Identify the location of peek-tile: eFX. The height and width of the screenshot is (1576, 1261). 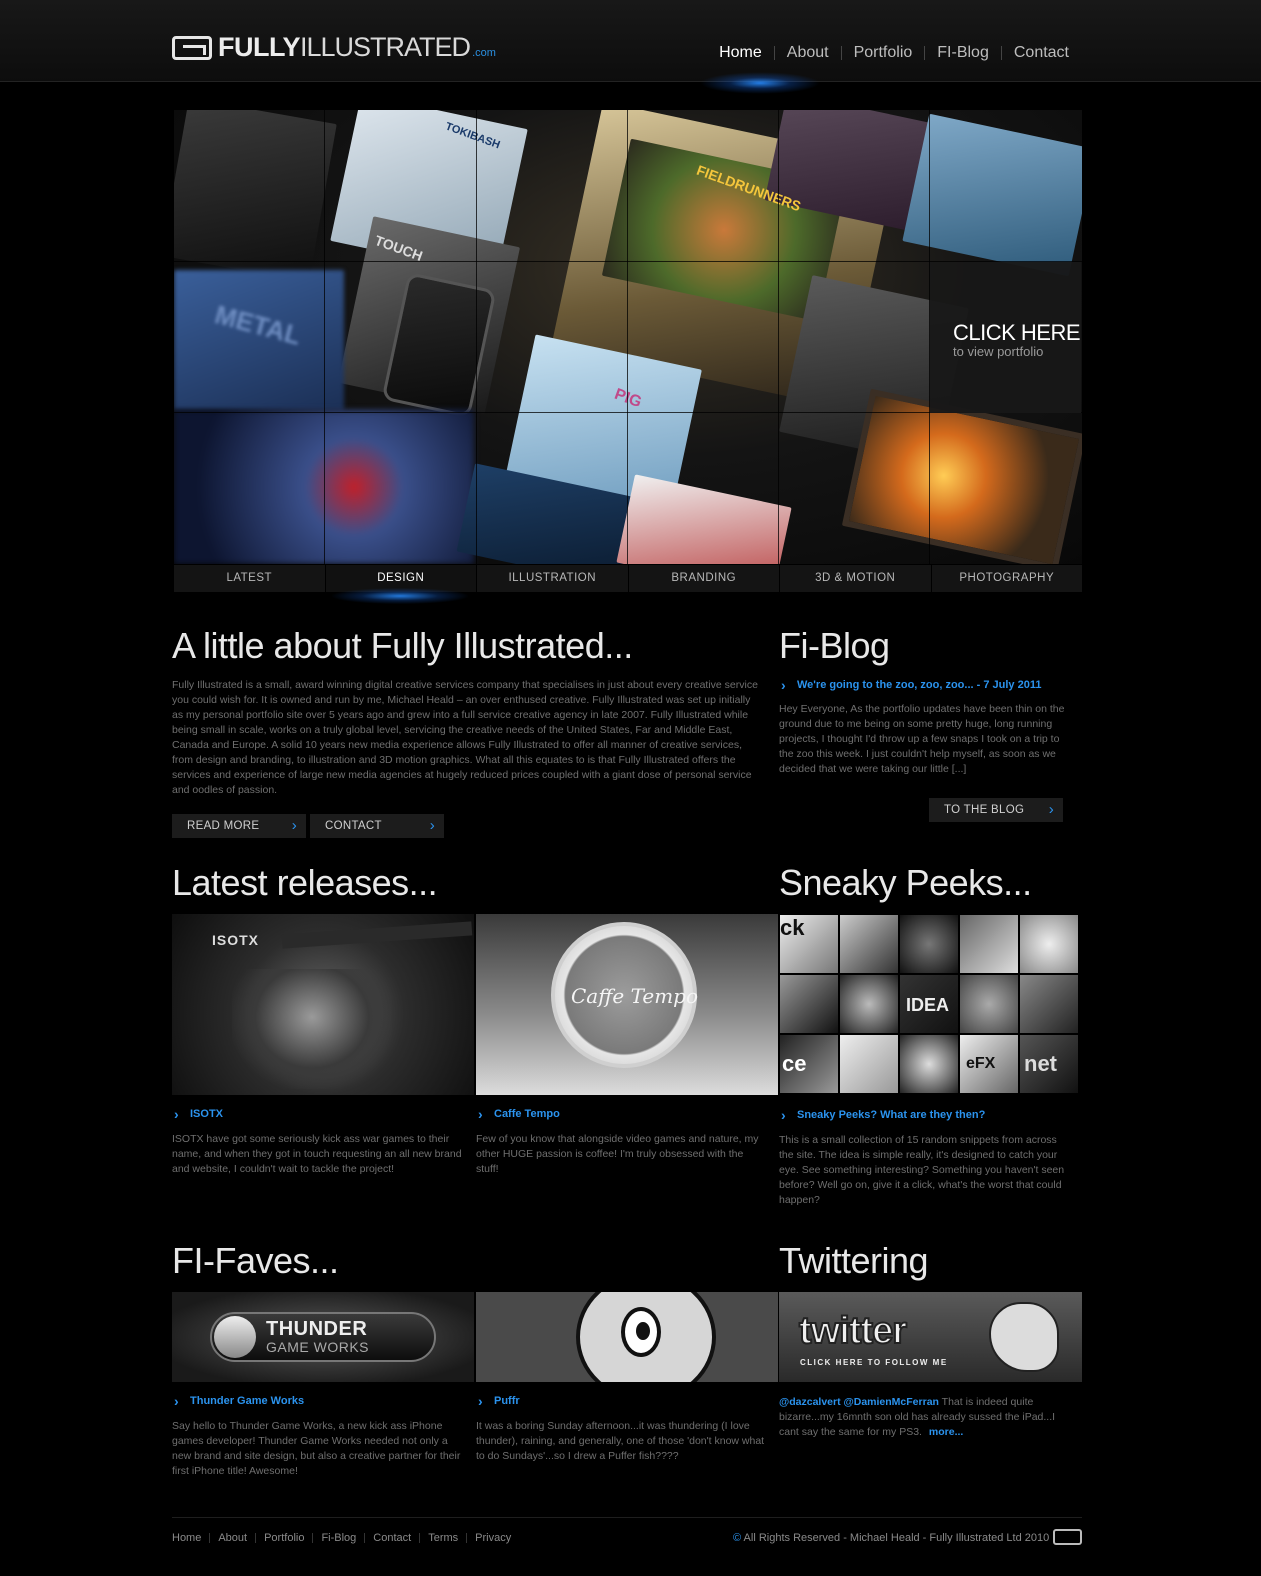
(989, 1064).